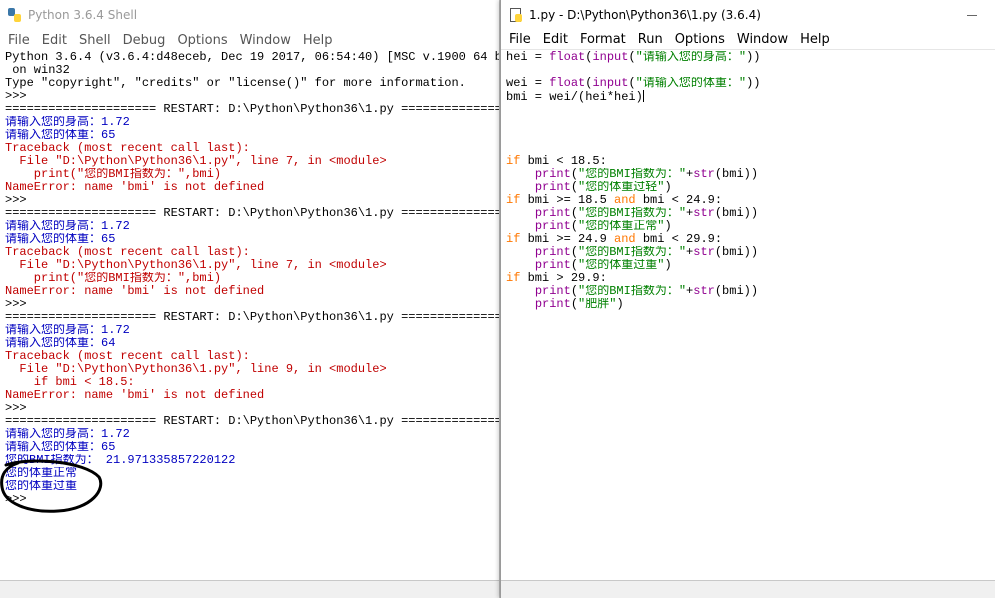 This screenshot has width=995, height=598. Describe the element at coordinates (603, 39) in the screenshot. I see `editor-menu-format: Format` at that location.